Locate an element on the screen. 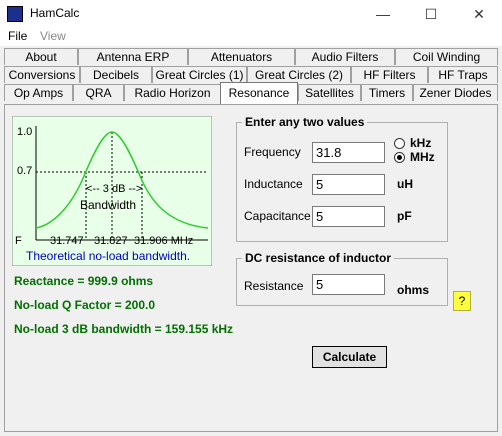  menu-file: File is located at coordinates (17, 36).